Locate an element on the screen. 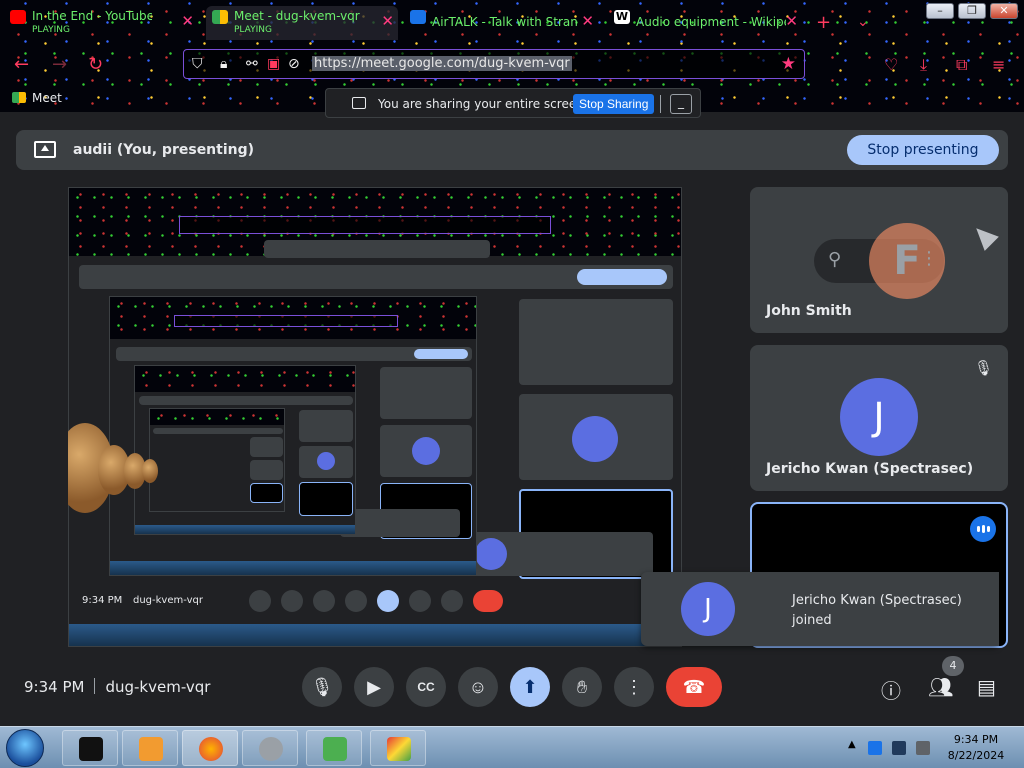 This screenshot has width=1024, height=768. tab-airtalk: AirTALK - Talk with Strange ✕ is located at coordinates (503, 23).